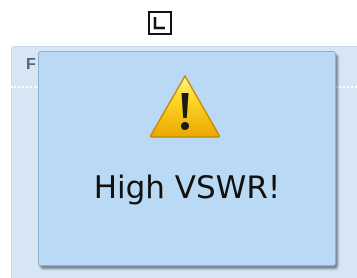  What do you see at coordinates (31, 64) in the screenshot?
I see `background-panel-title: F` at bounding box center [31, 64].